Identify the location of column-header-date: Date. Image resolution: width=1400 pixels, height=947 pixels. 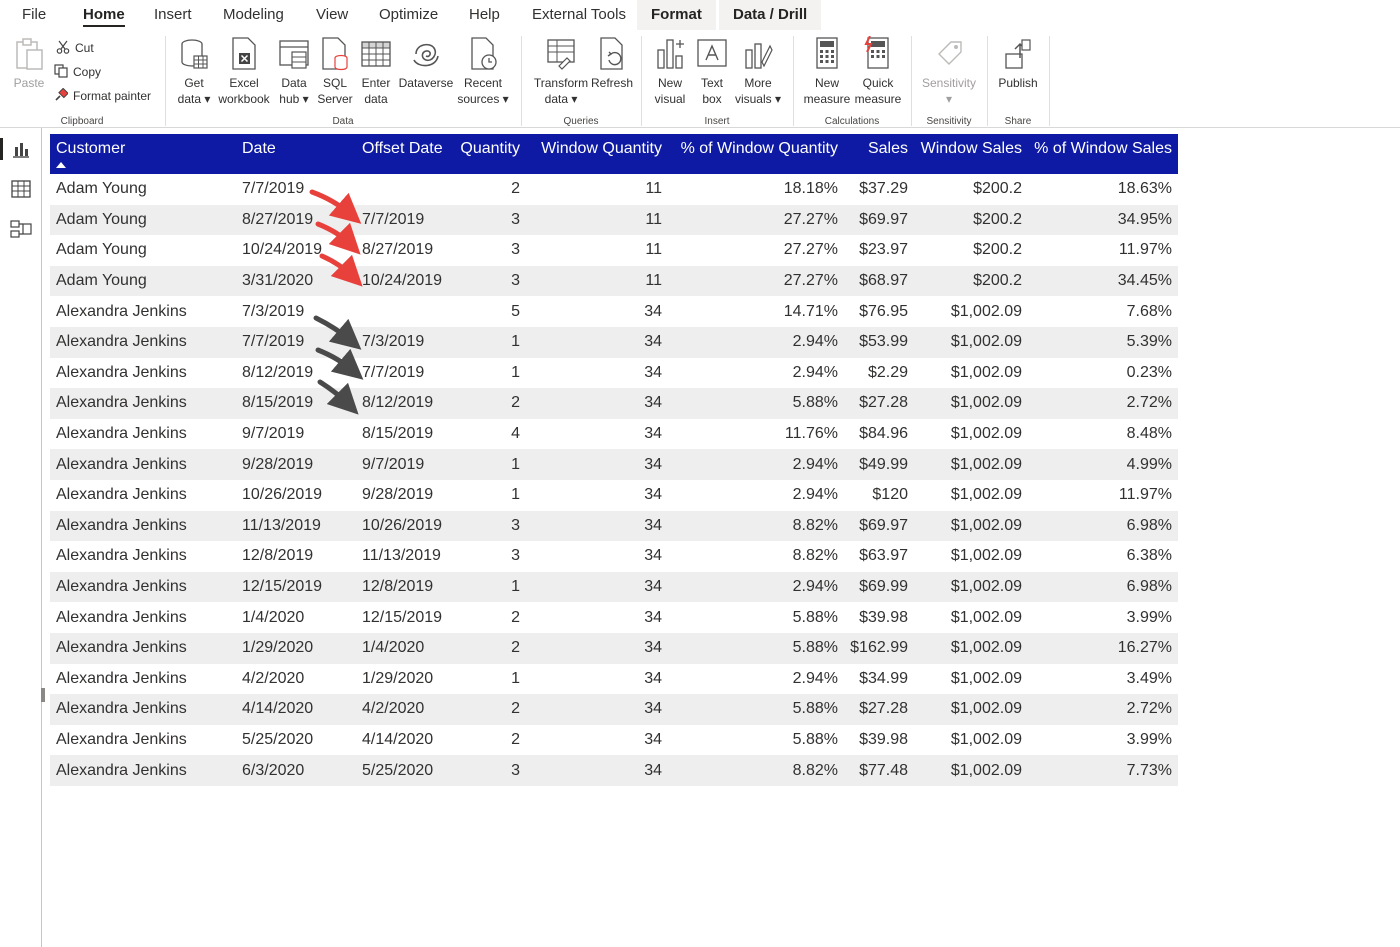
(296, 154).